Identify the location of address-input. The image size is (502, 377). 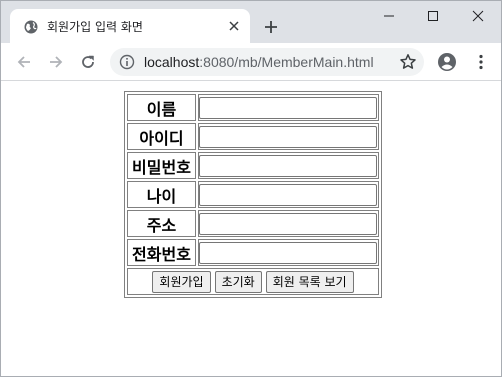
(288, 223).